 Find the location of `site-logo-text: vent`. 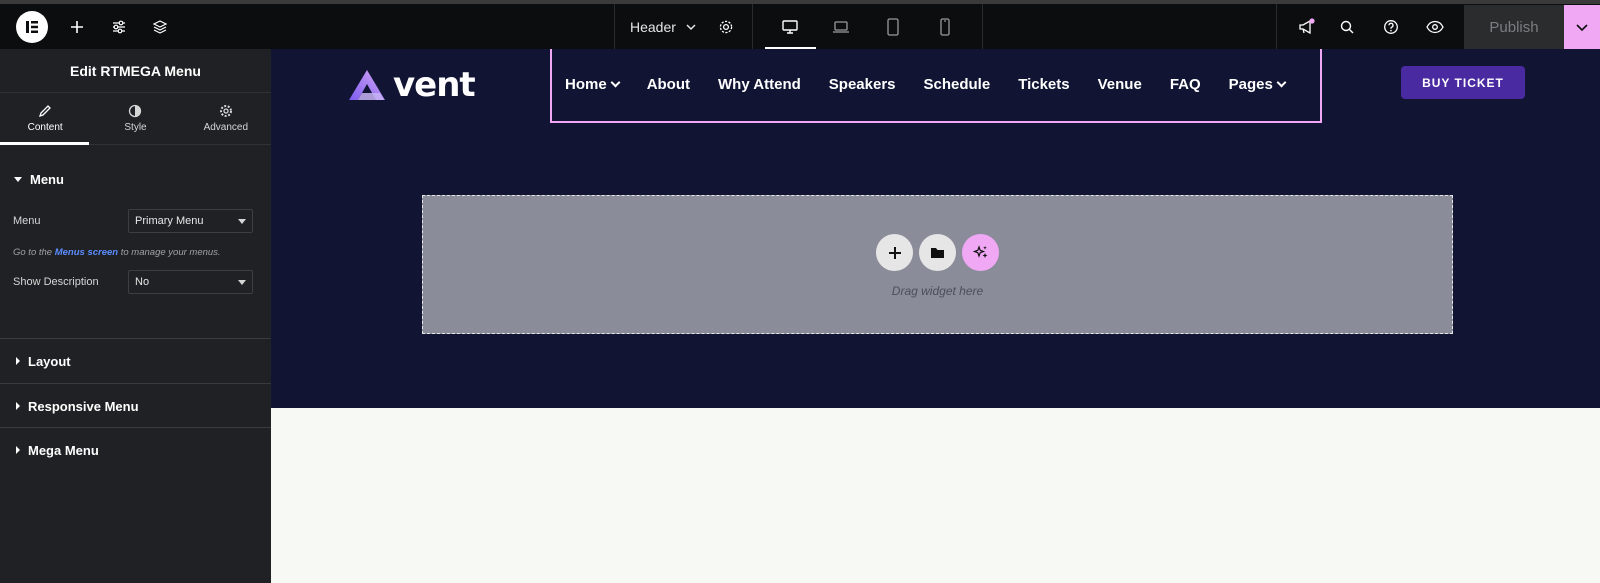

site-logo-text: vent is located at coordinates (434, 85).